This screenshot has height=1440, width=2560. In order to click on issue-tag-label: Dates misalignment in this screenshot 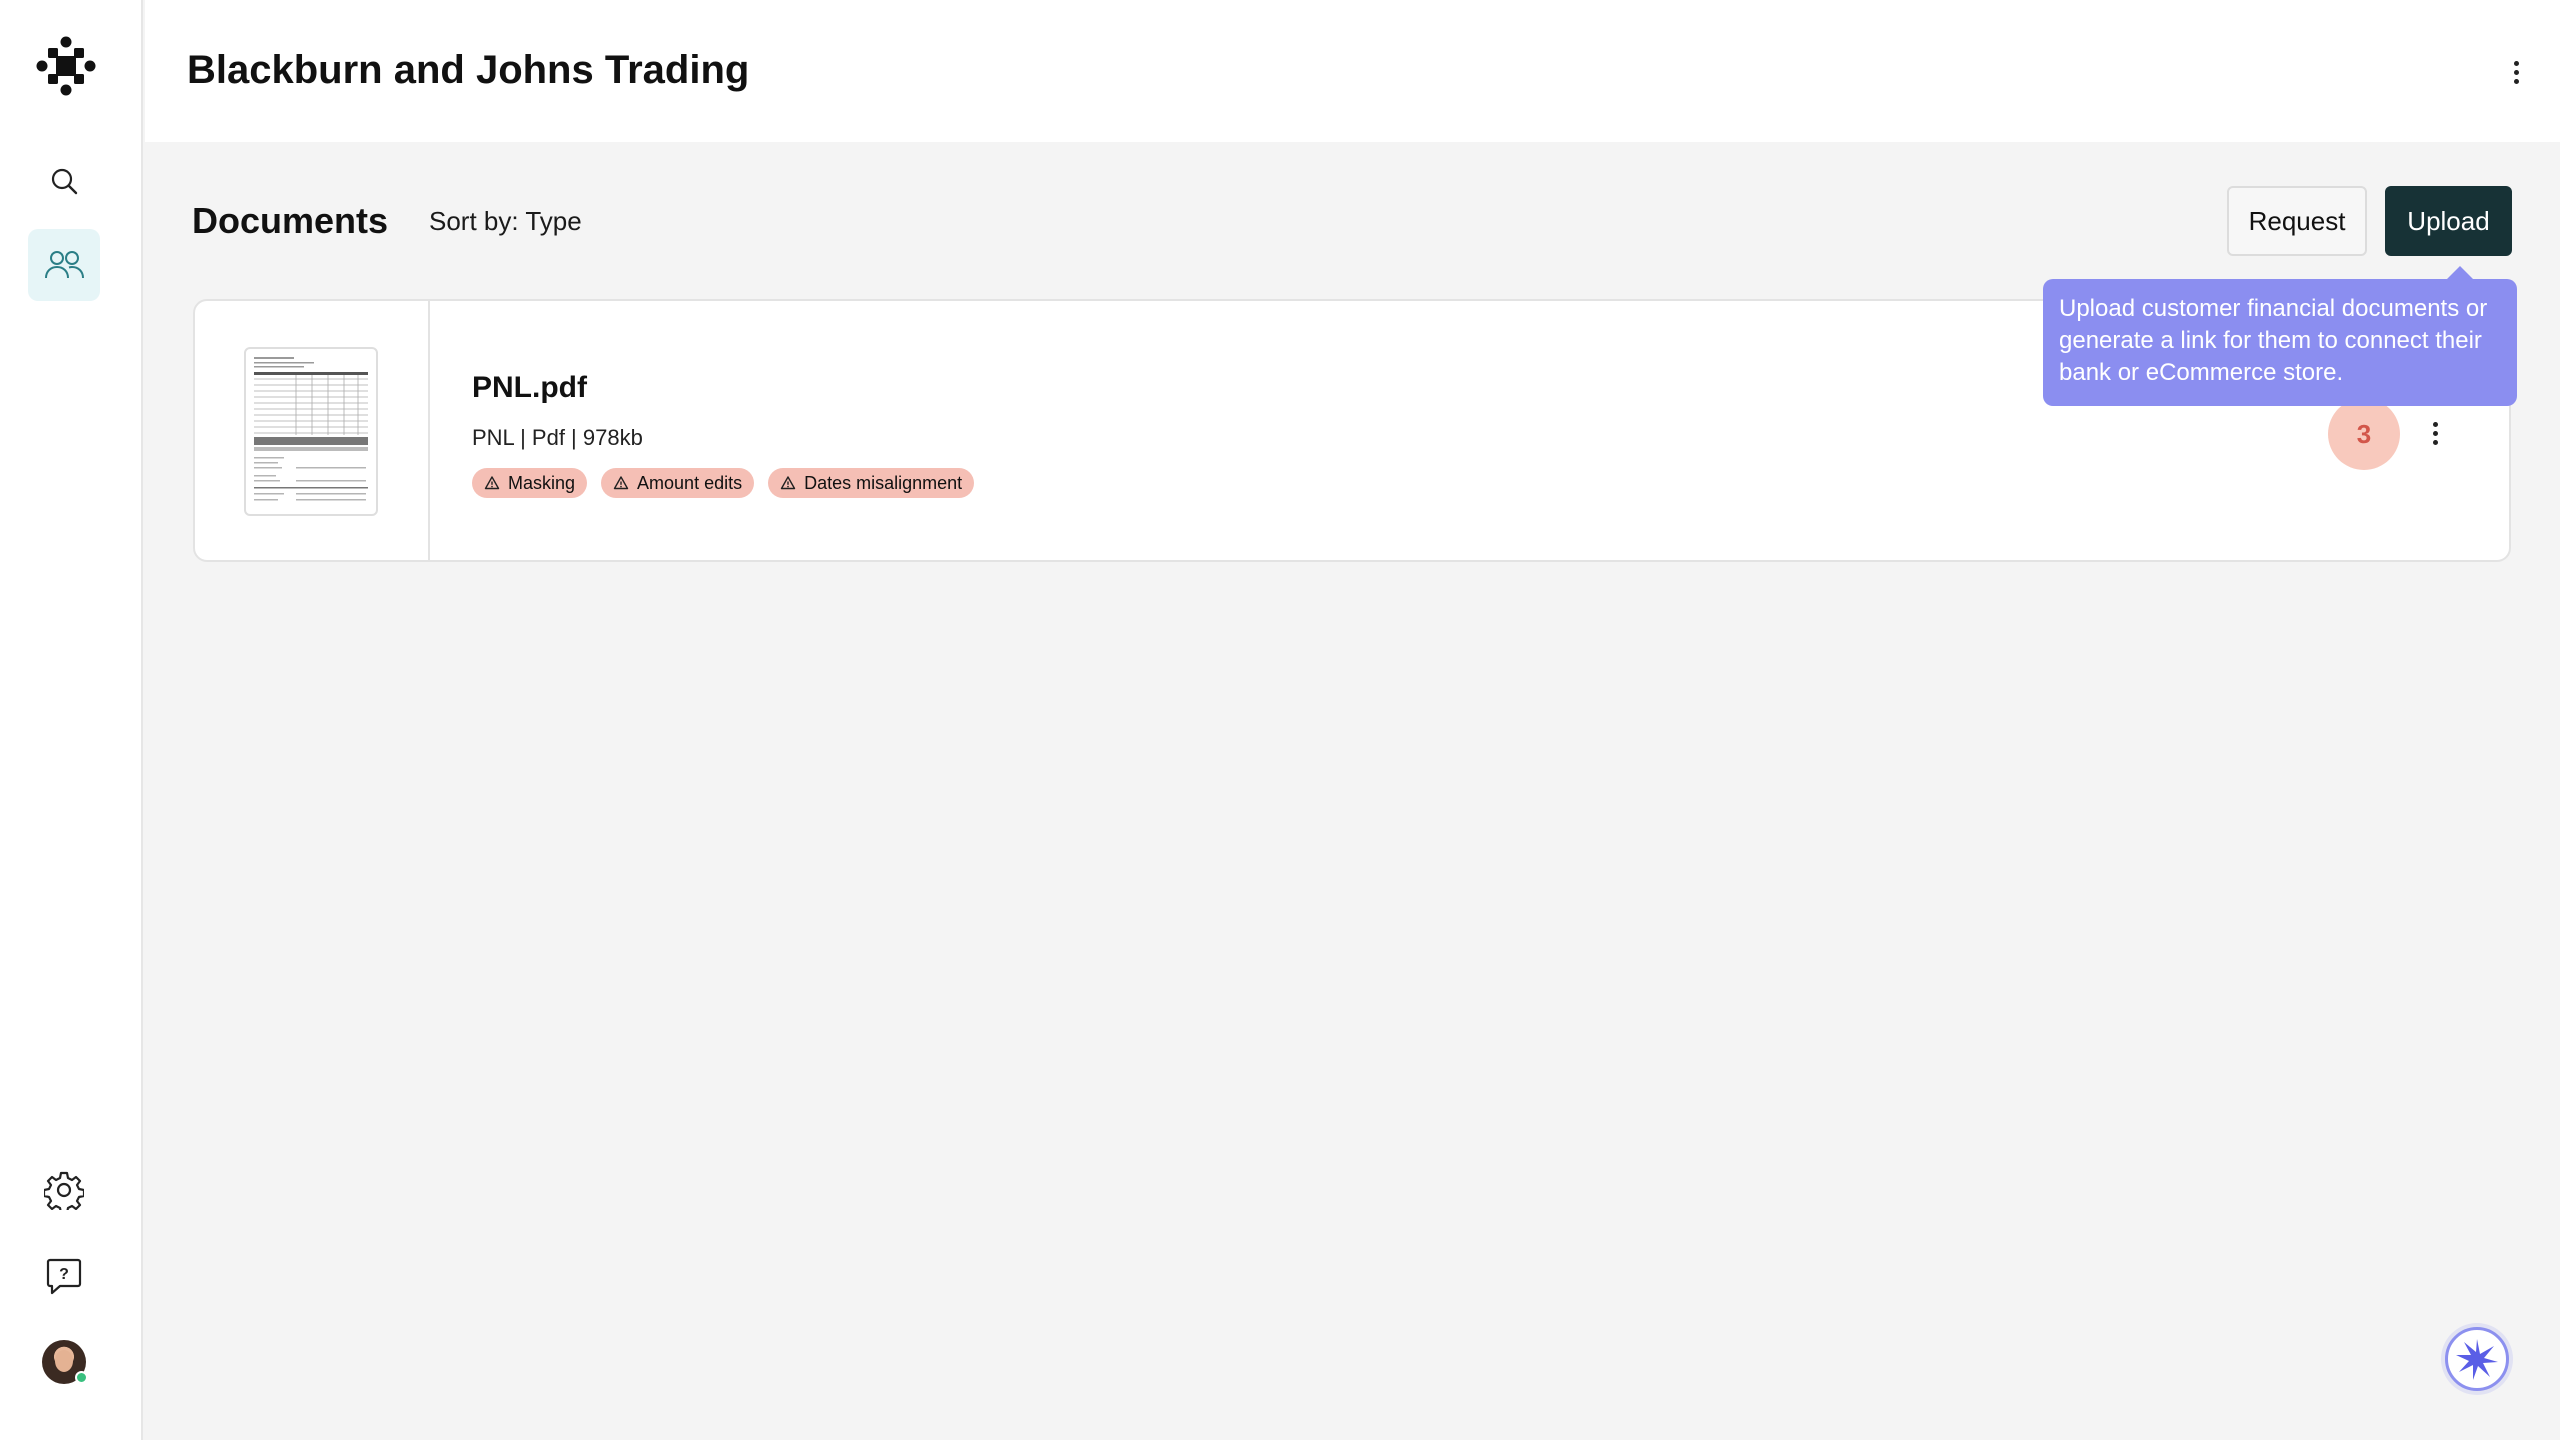, I will do `click(883, 482)`.